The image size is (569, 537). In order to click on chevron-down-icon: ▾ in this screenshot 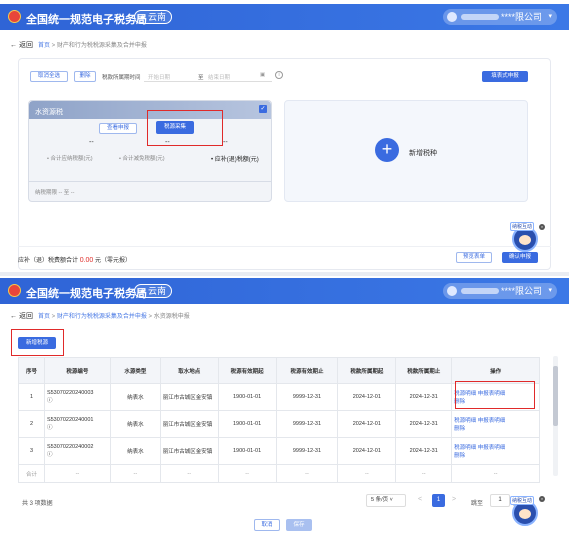, I will do `click(550, 290)`.